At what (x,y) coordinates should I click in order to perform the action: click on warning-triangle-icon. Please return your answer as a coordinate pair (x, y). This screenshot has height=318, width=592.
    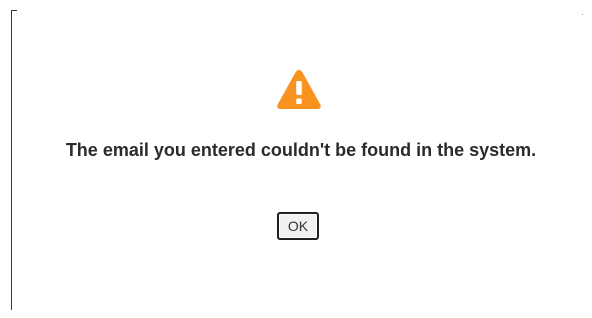
    Looking at the image, I should click on (299, 89).